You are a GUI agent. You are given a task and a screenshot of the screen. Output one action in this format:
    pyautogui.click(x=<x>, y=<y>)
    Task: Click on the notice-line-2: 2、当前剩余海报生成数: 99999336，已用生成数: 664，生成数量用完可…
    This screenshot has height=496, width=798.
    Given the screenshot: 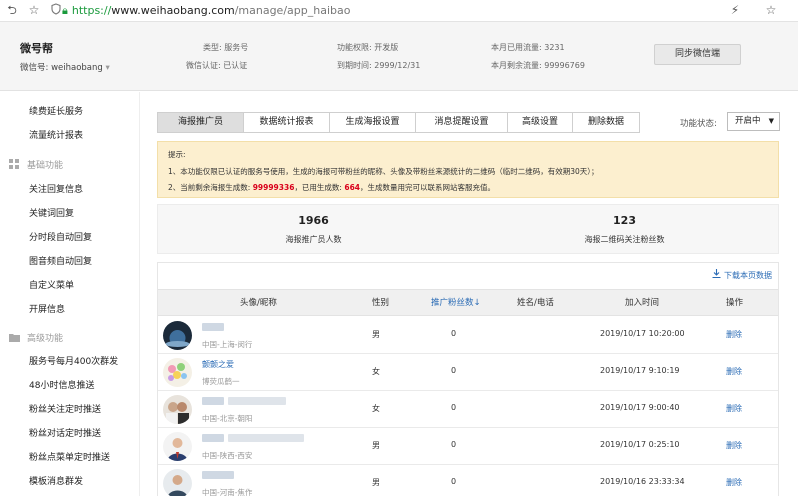 What is the action you would take?
    pyautogui.click(x=331, y=187)
    